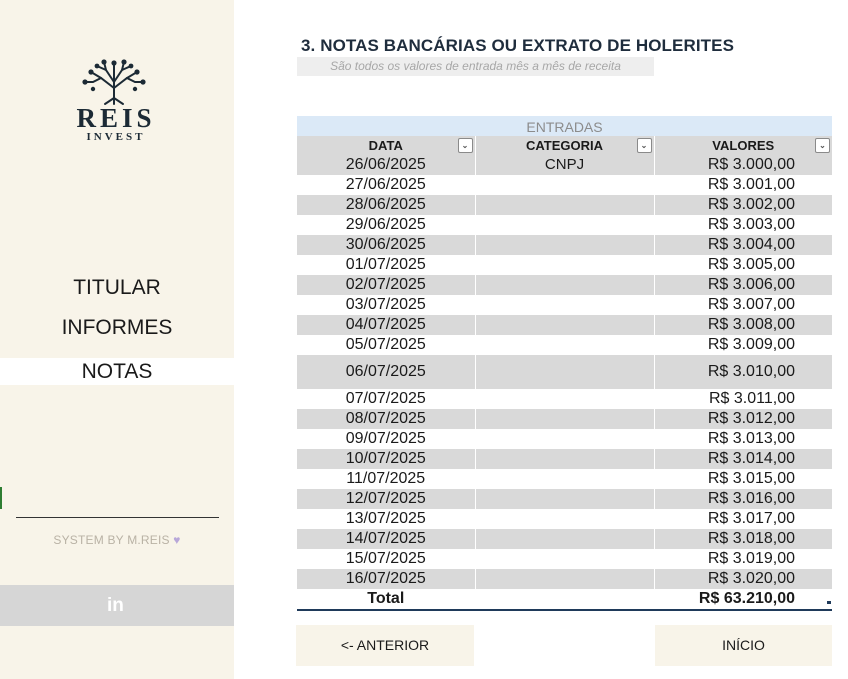  Describe the element at coordinates (743, 499) in the screenshot. I see `valor-cell: R$ 3.016,00` at that location.